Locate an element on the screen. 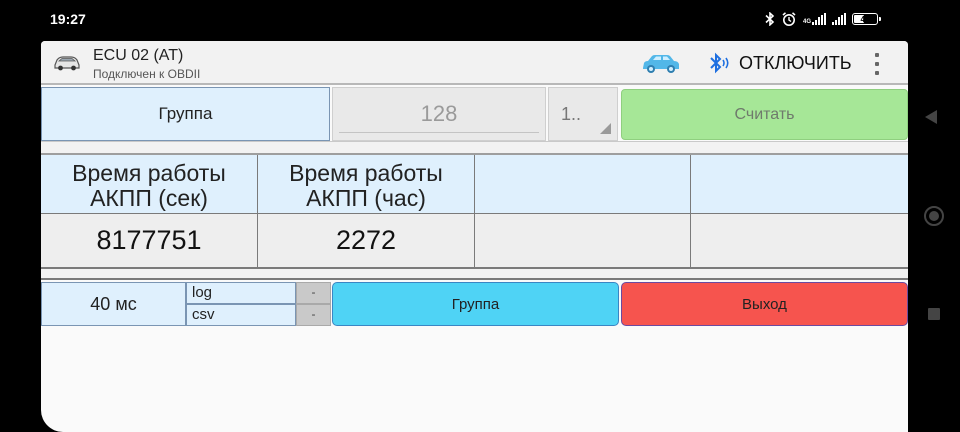 The width and height of the screenshot is (960, 432). disconnect-label: ОТКЛЮЧИТЬ is located at coordinates (795, 62).